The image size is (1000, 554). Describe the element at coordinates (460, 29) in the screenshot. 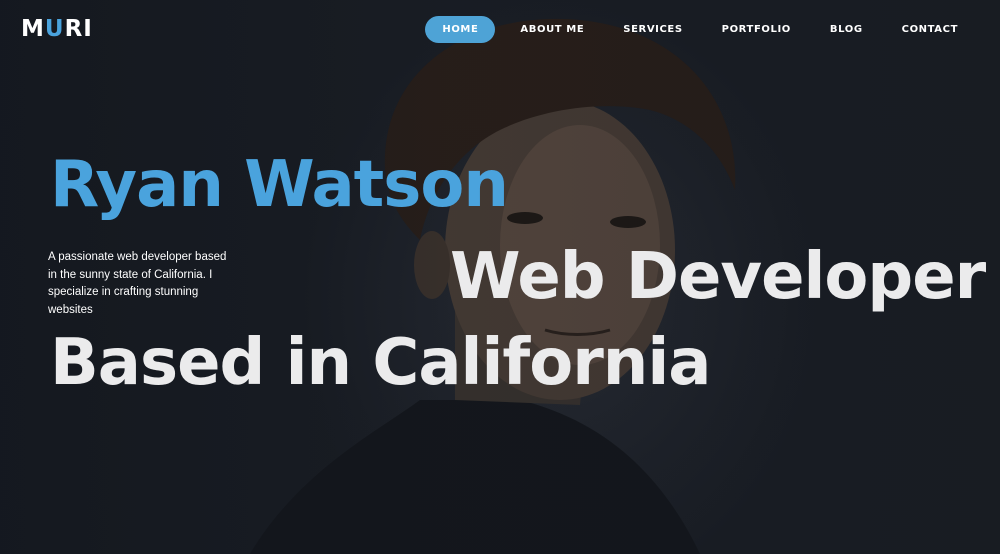

I see `nav-item-home: HOME` at that location.